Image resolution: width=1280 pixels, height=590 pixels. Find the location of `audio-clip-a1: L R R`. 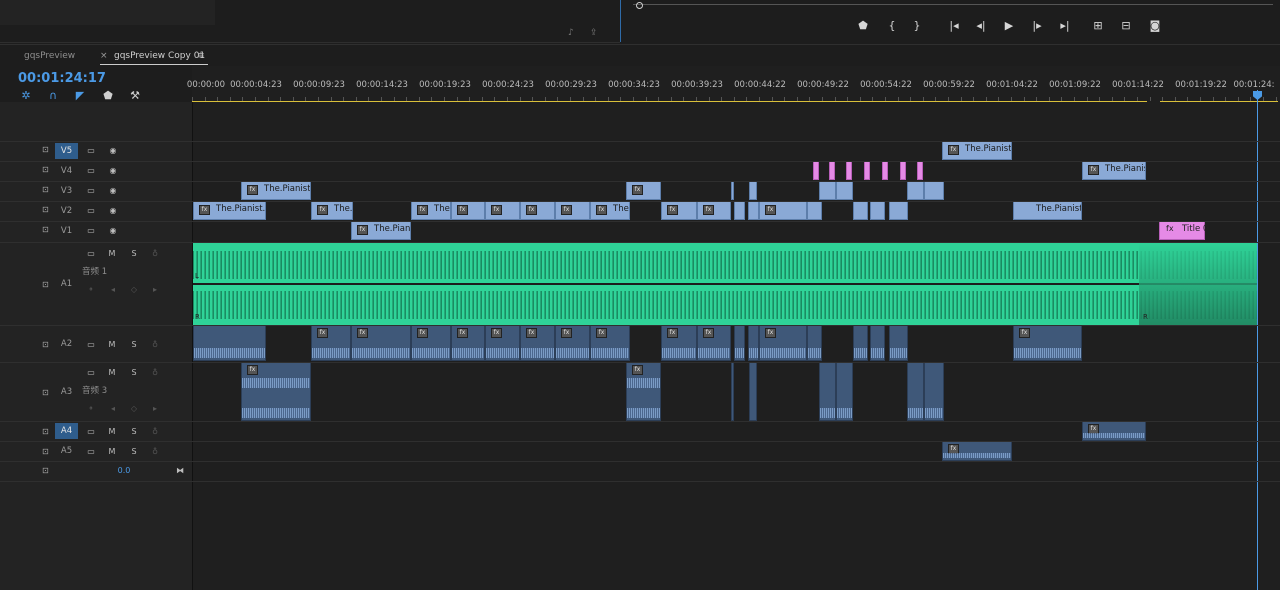

audio-clip-a1: L R R is located at coordinates (725, 284).